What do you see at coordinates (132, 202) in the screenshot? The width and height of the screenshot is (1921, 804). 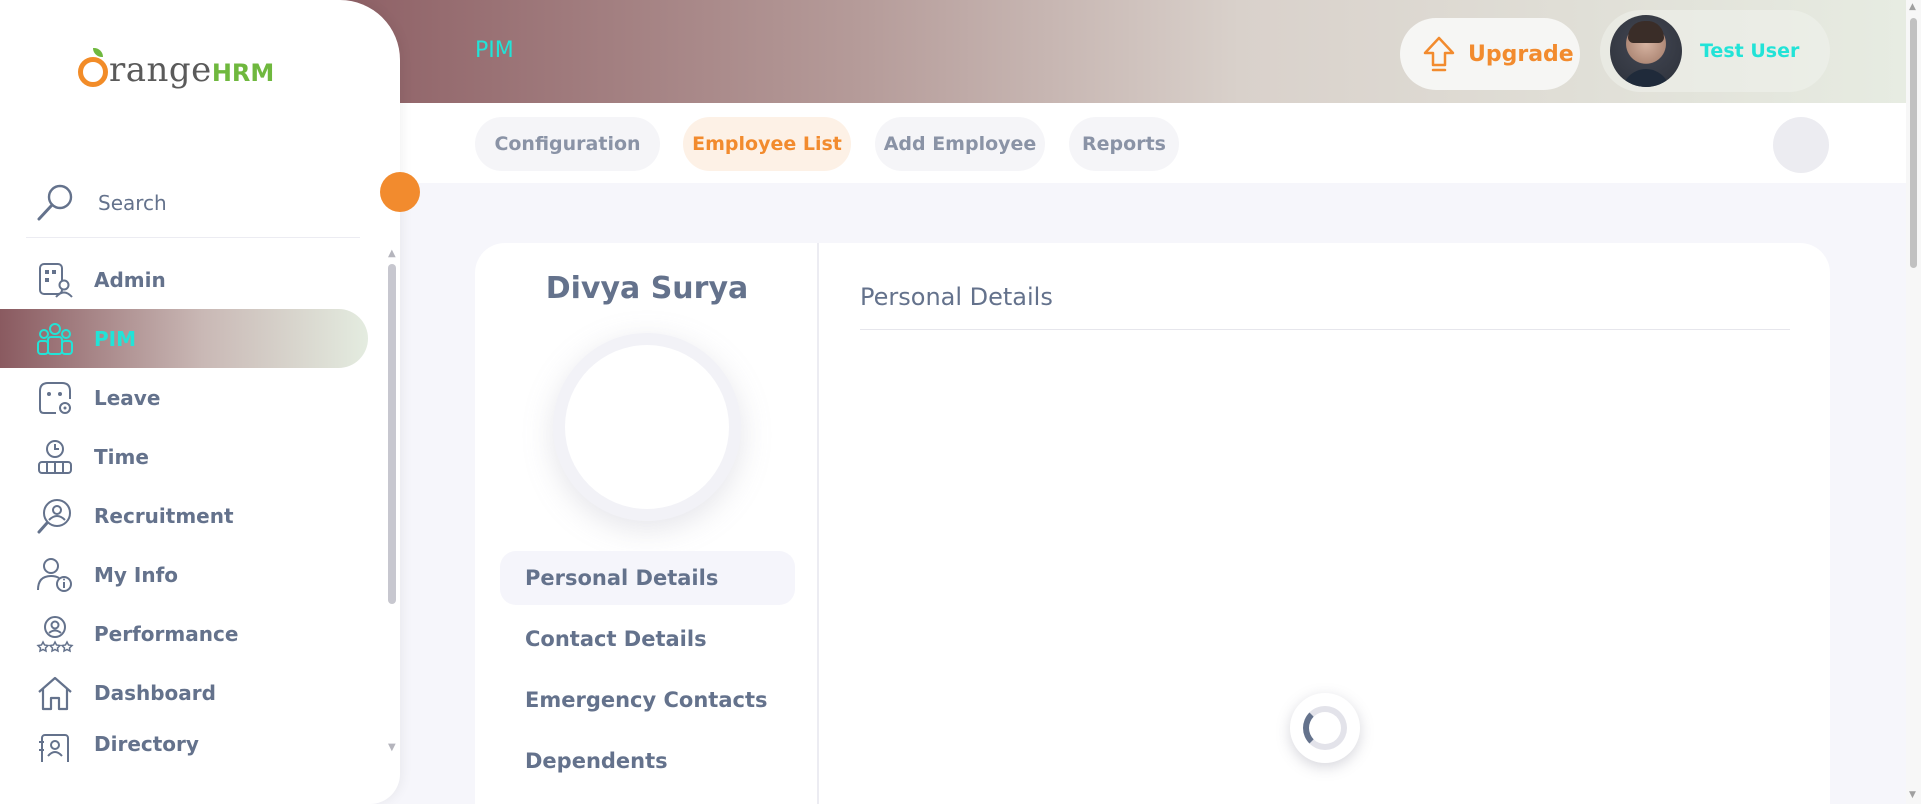 I see `search-label: Search` at bounding box center [132, 202].